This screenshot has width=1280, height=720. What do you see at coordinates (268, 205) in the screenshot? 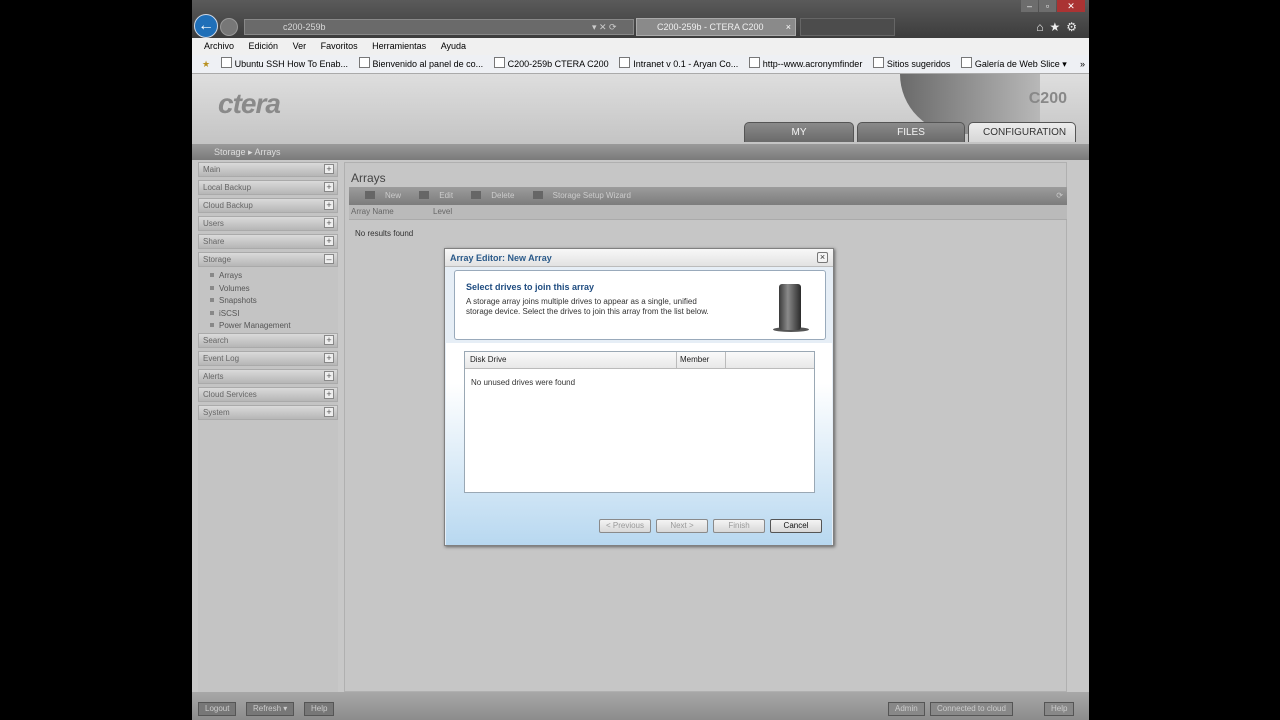
I see `sidebar-item-cloud-backup: Cloud Backup +` at bounding box center [268, 205].